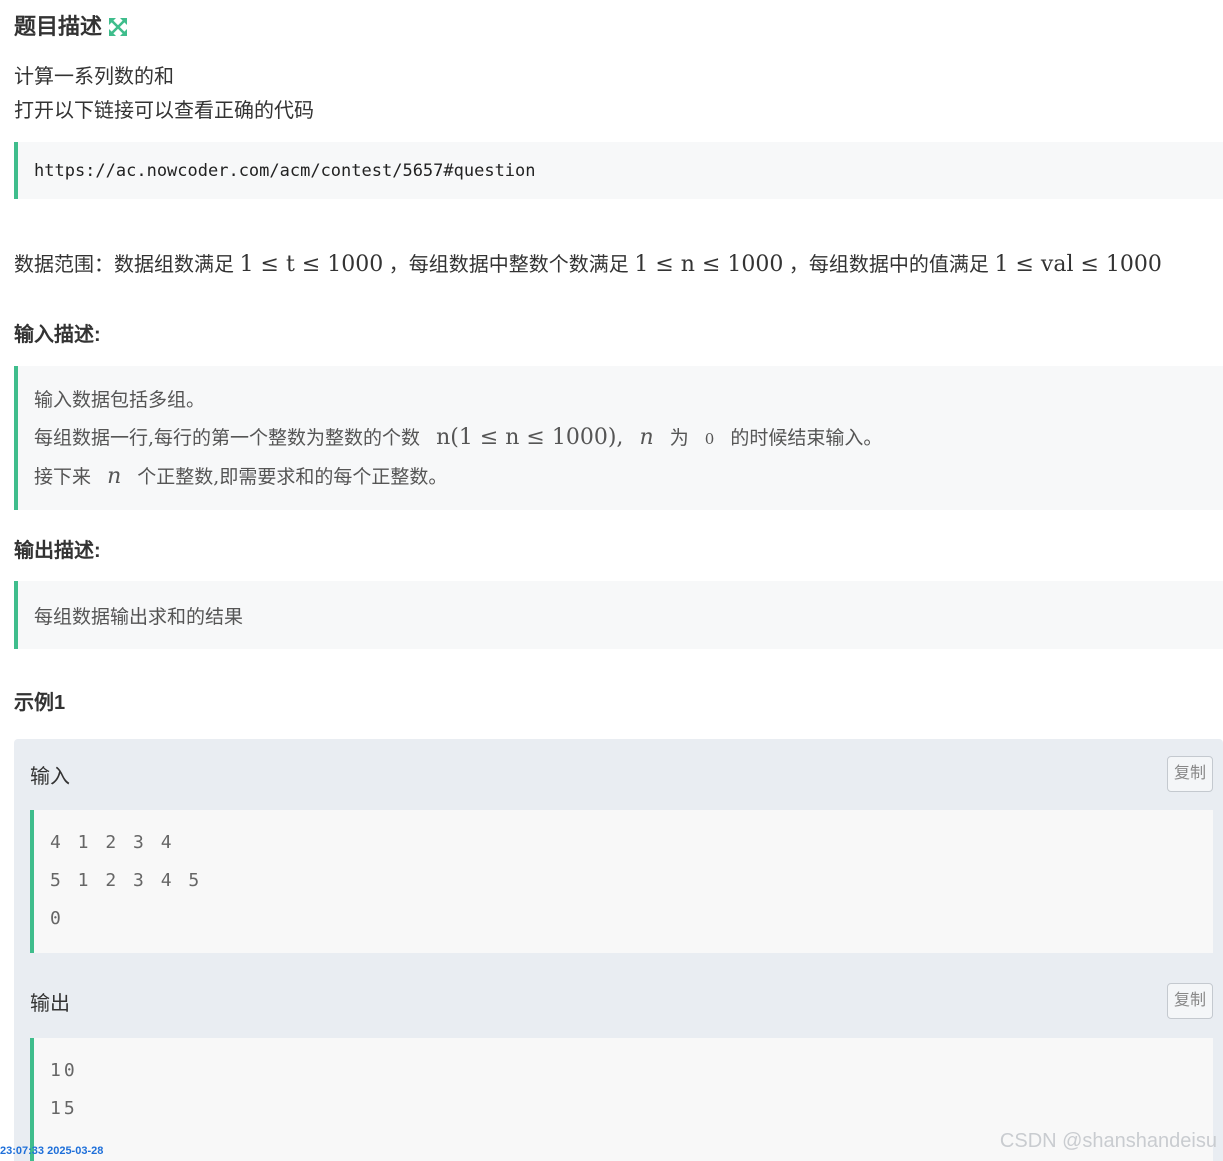 This screenshot has width=1223, height=1161. What do you see at coordinates (164, 94) in the screenshot?
I see `problem-description: 计算一系列数的和 打开以下链接可以查看正确的代码` at bounding box center [164, 94].